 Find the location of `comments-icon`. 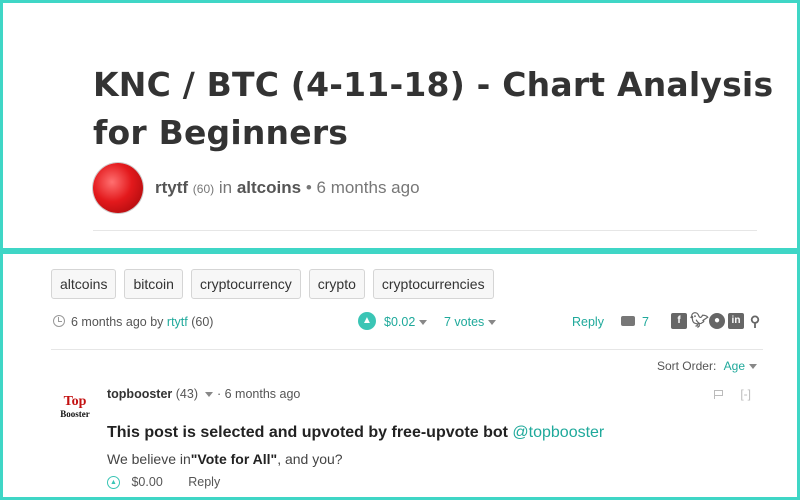

comments-icon is located at coordinates (628, 321).